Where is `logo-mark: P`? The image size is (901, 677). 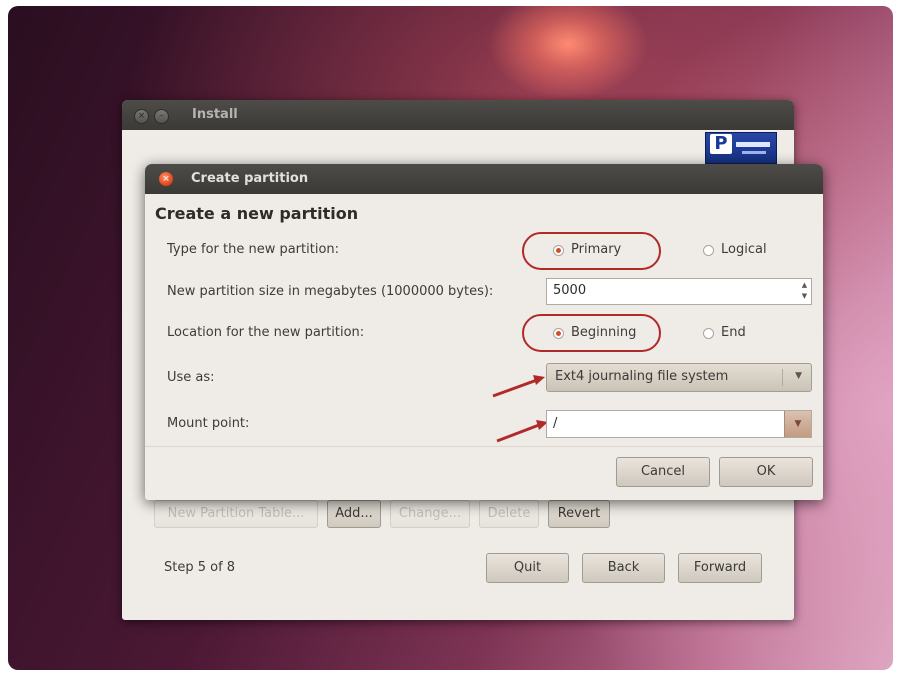
logo-mark: P is located at coordinates (721, 144).